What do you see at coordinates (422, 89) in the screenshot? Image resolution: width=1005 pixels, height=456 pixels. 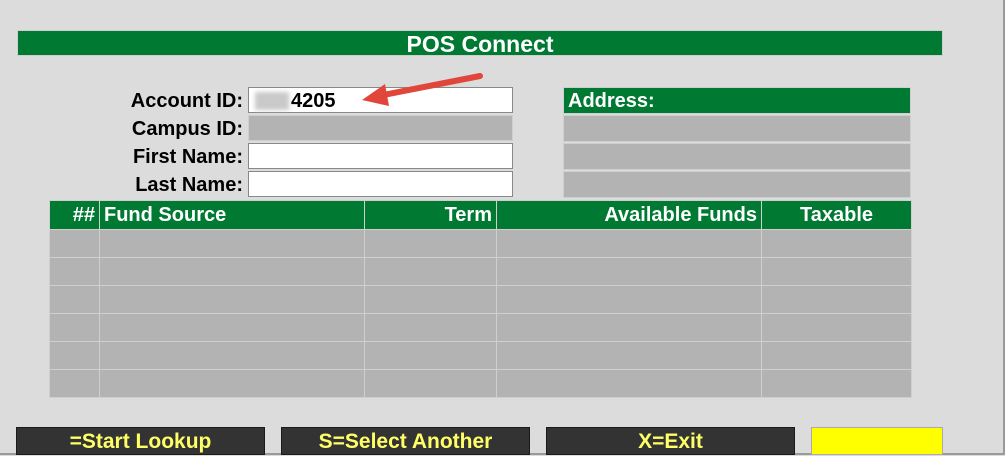 I see `annotation-arrow-icon` at bounding box center [422, 89].